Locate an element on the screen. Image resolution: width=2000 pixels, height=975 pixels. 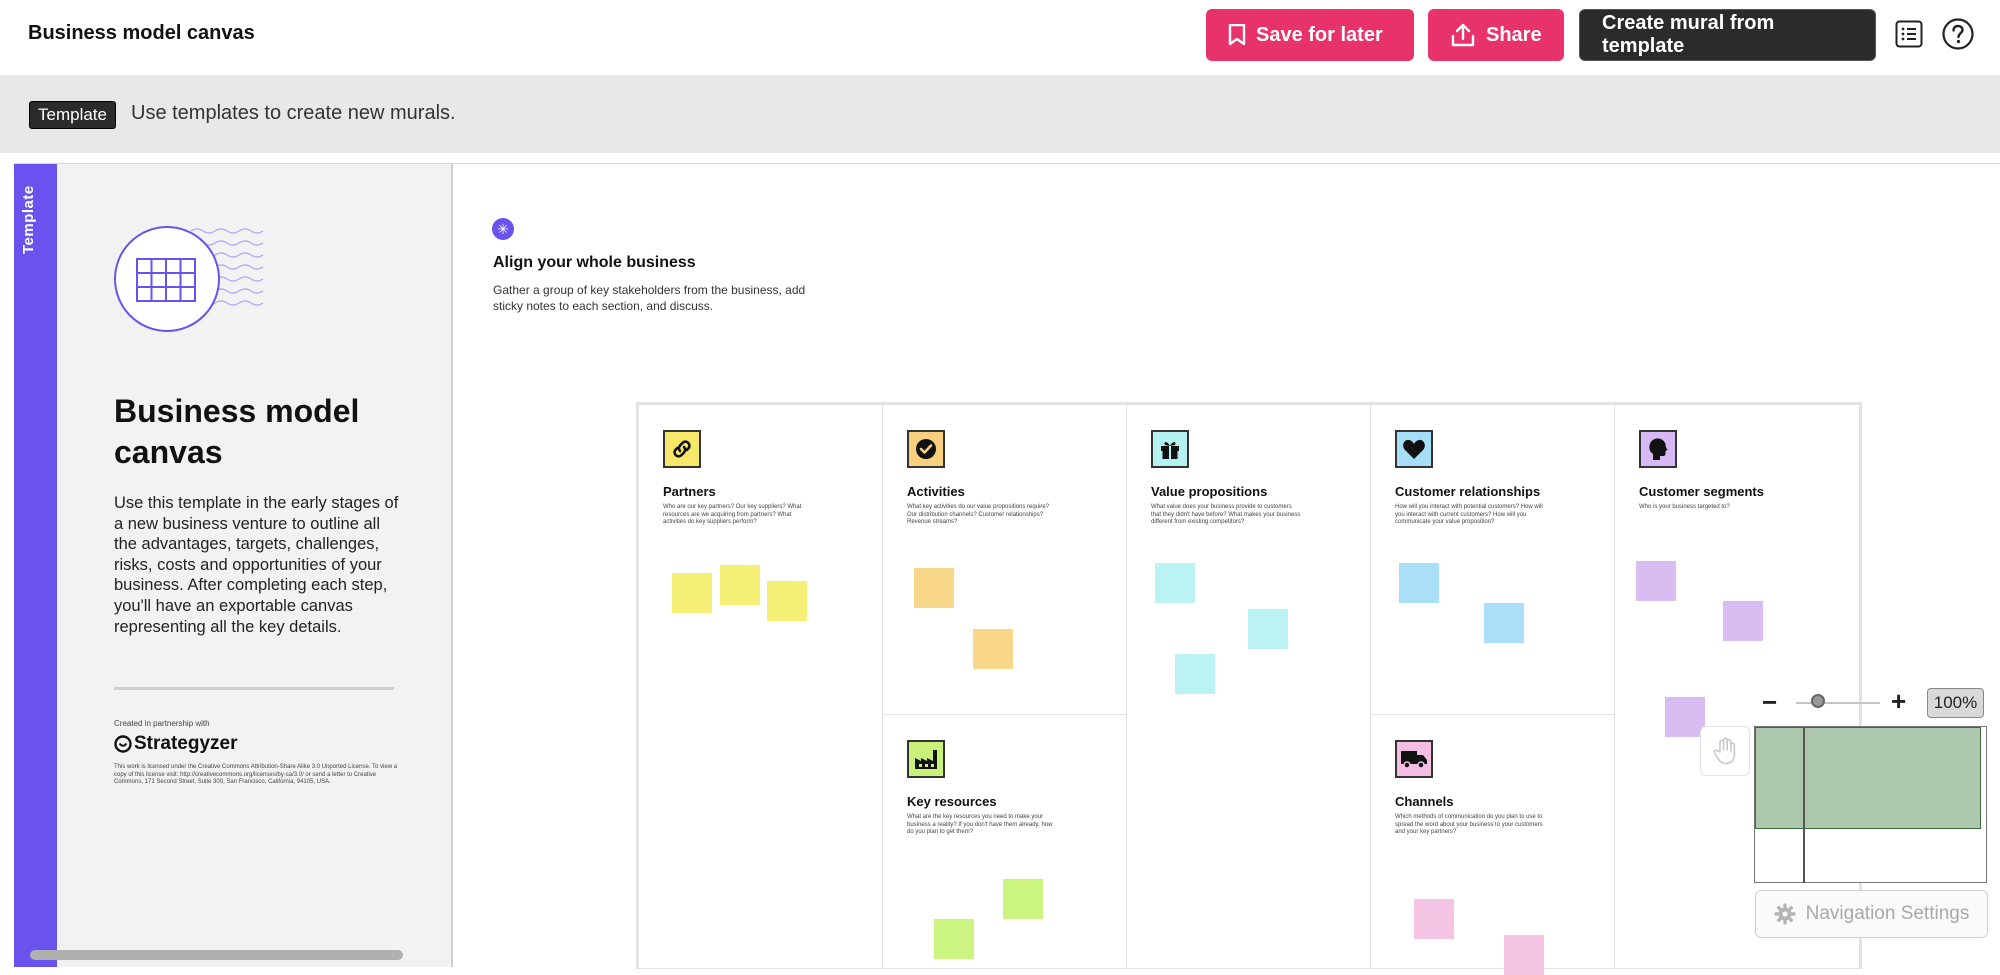
template-title: Business model canvas is located at coordinates (237, 431).